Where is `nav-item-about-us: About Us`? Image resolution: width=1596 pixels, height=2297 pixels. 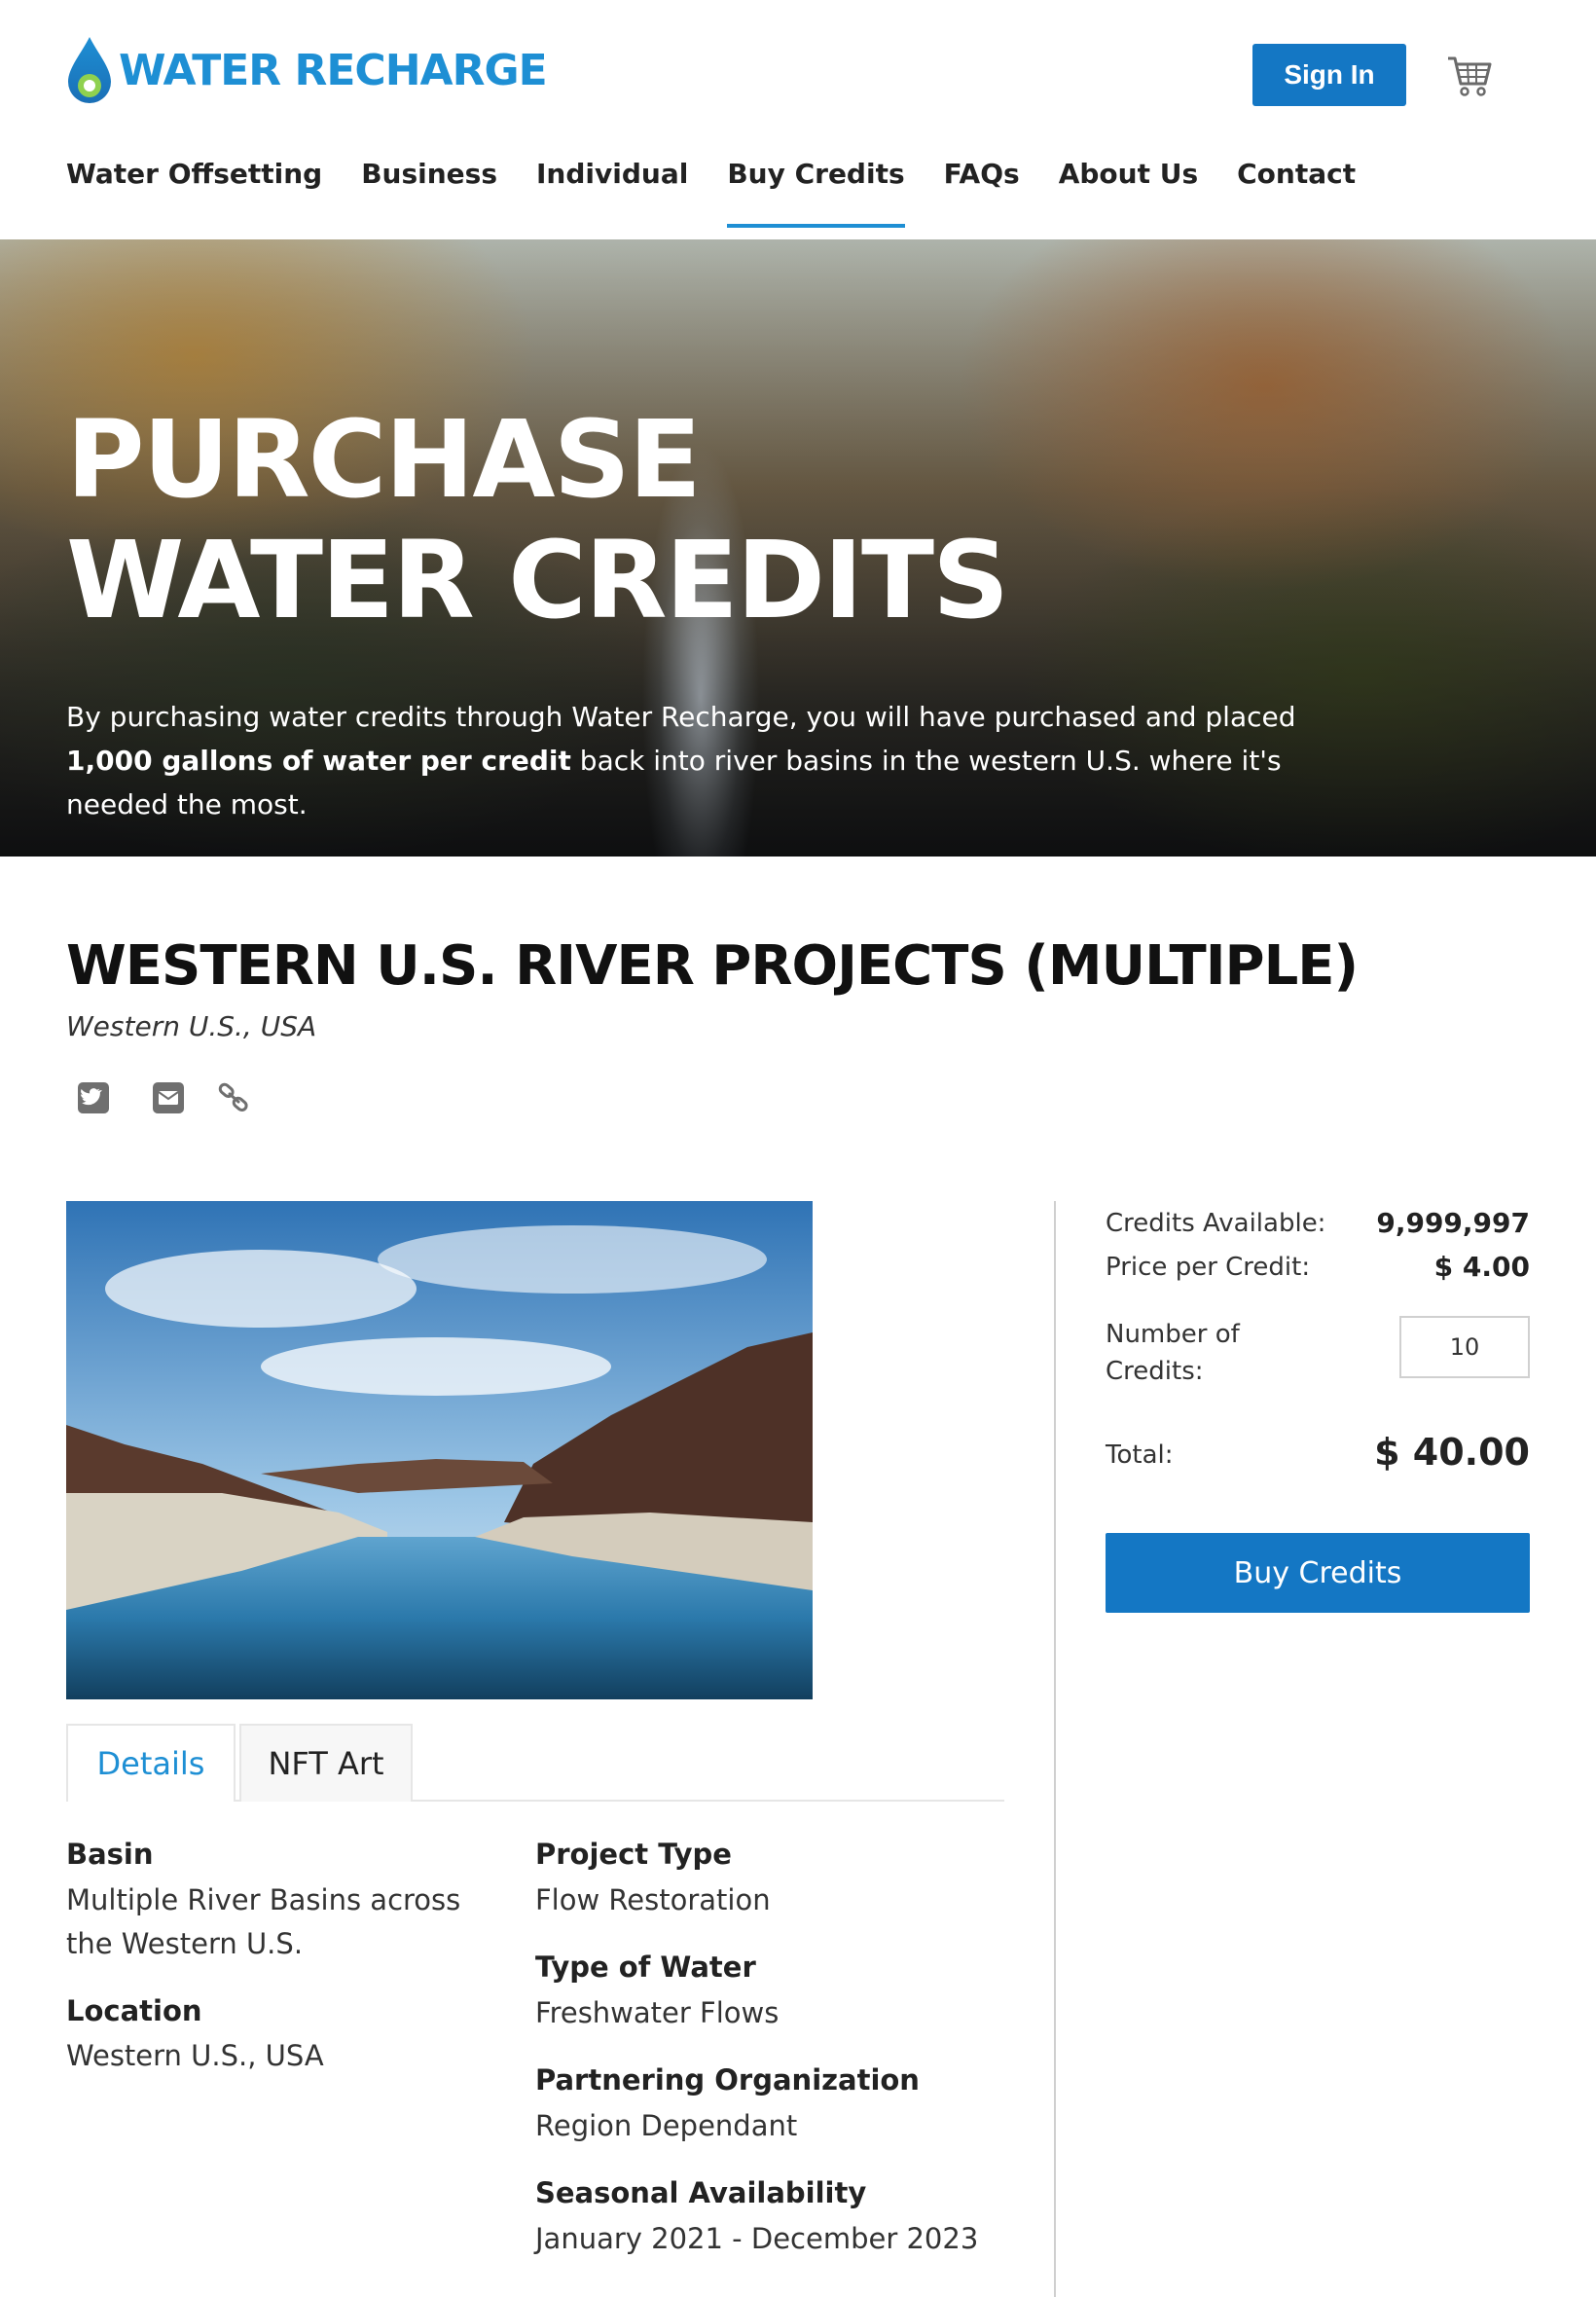
nav-item-about-us: About Us is located at coordinates (1128, 194).